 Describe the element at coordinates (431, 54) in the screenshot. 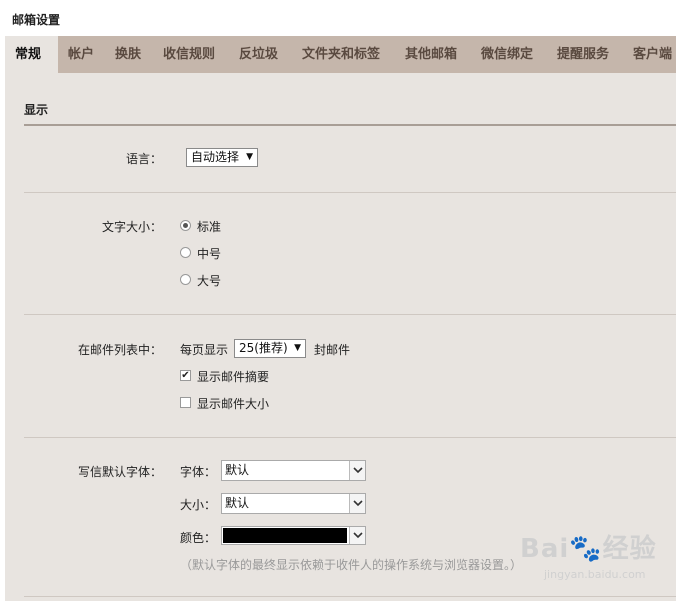

I see `tab-other-mailbox: 其他邮箱` at that location.